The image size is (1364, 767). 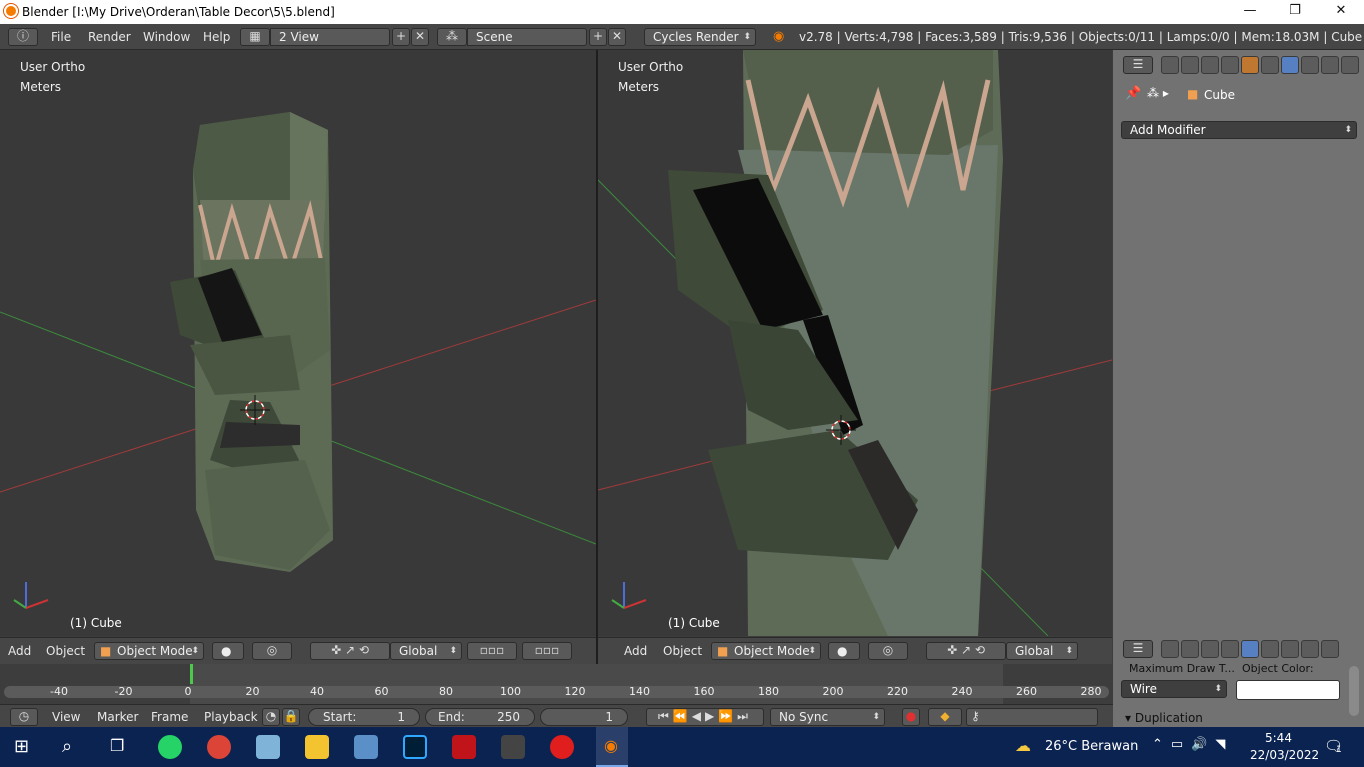 I want to click on add-modifier-dropdown: Add Modifier ⬍, so click(x=1239, y=130).